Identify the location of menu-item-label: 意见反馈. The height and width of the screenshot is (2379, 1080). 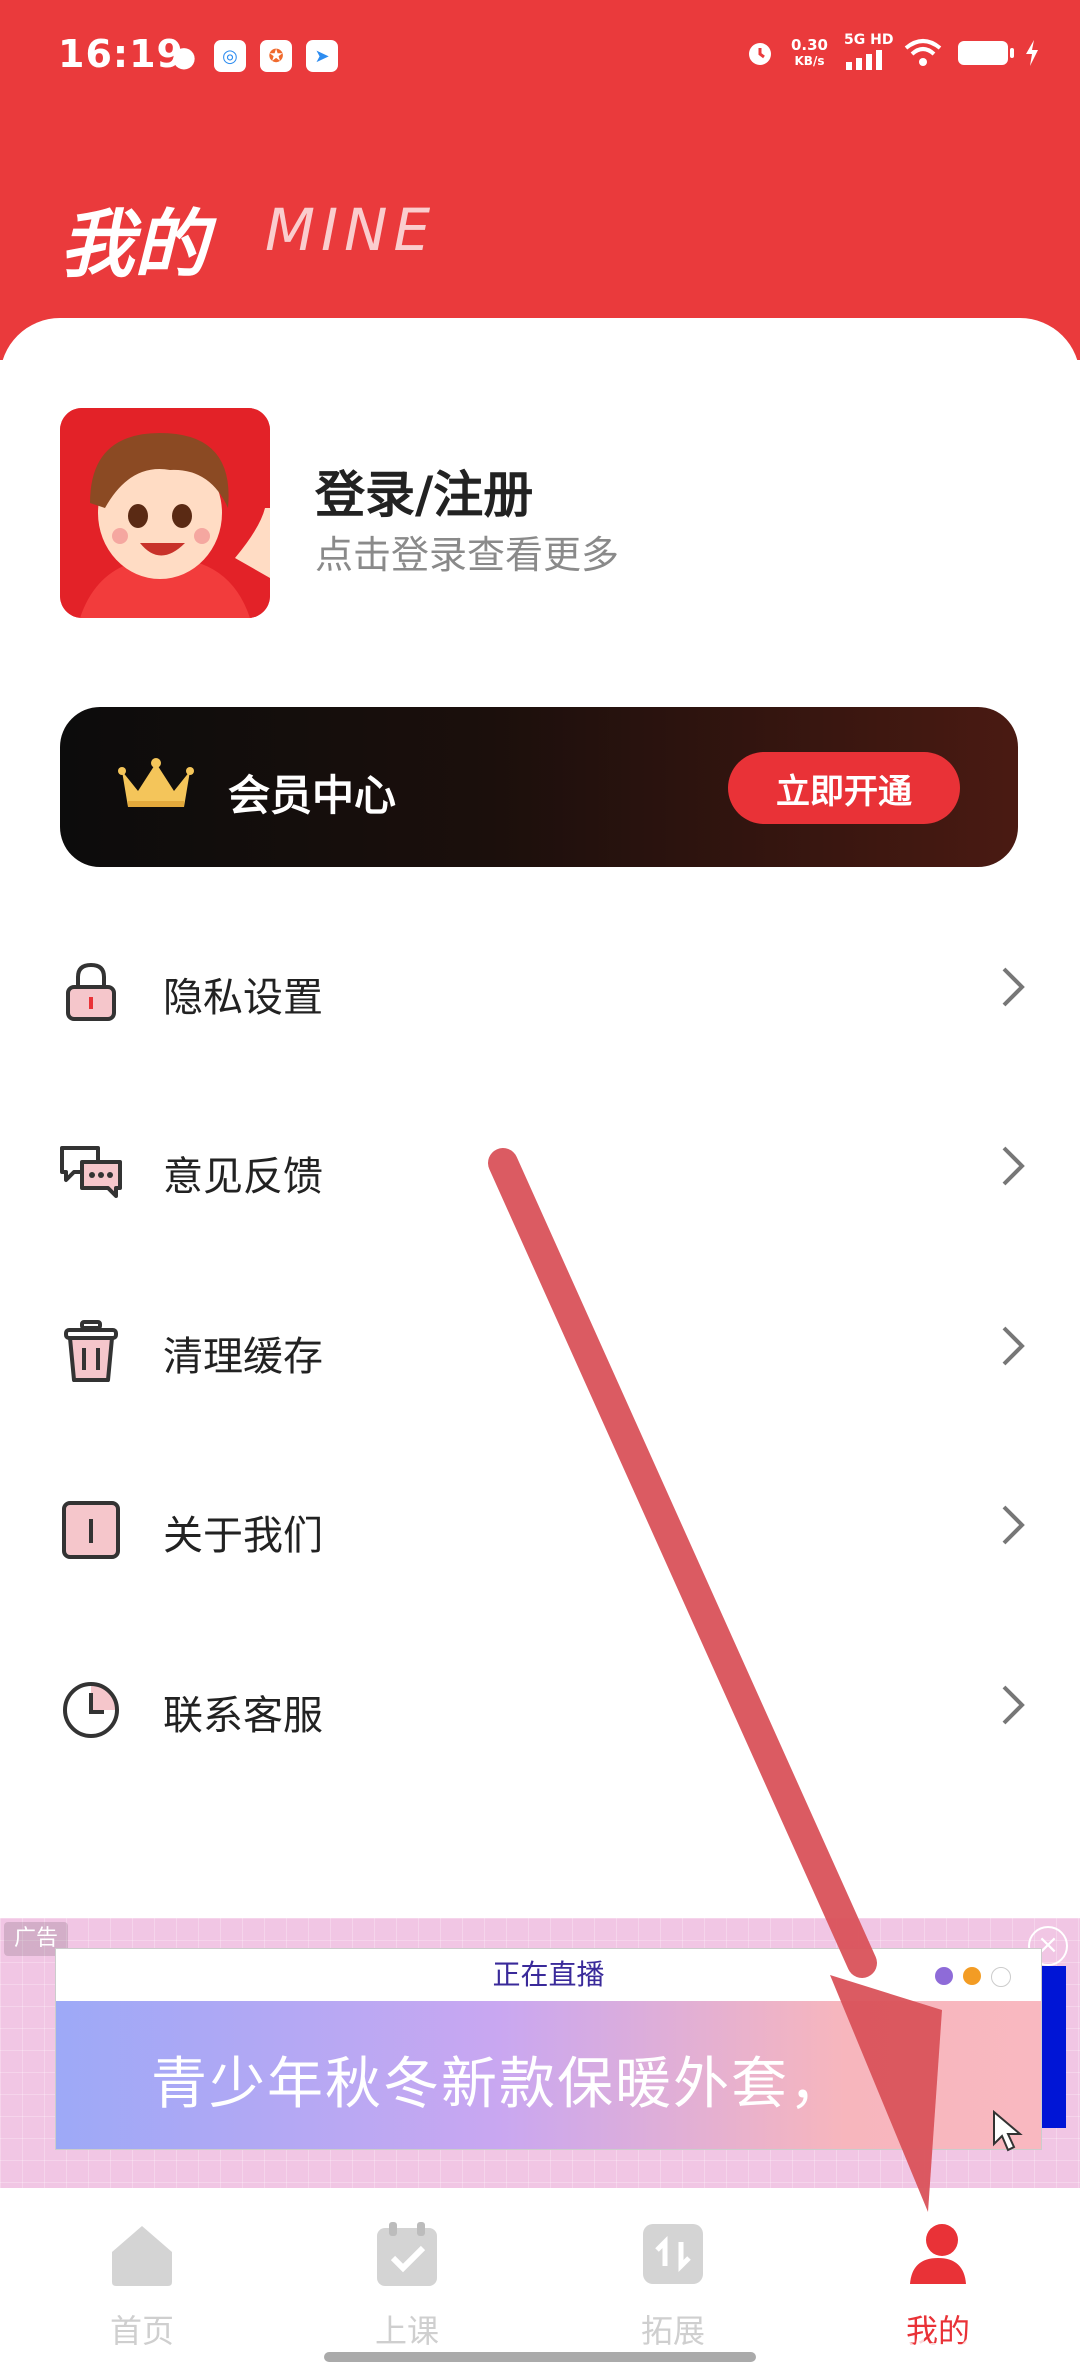
(243, 1177).